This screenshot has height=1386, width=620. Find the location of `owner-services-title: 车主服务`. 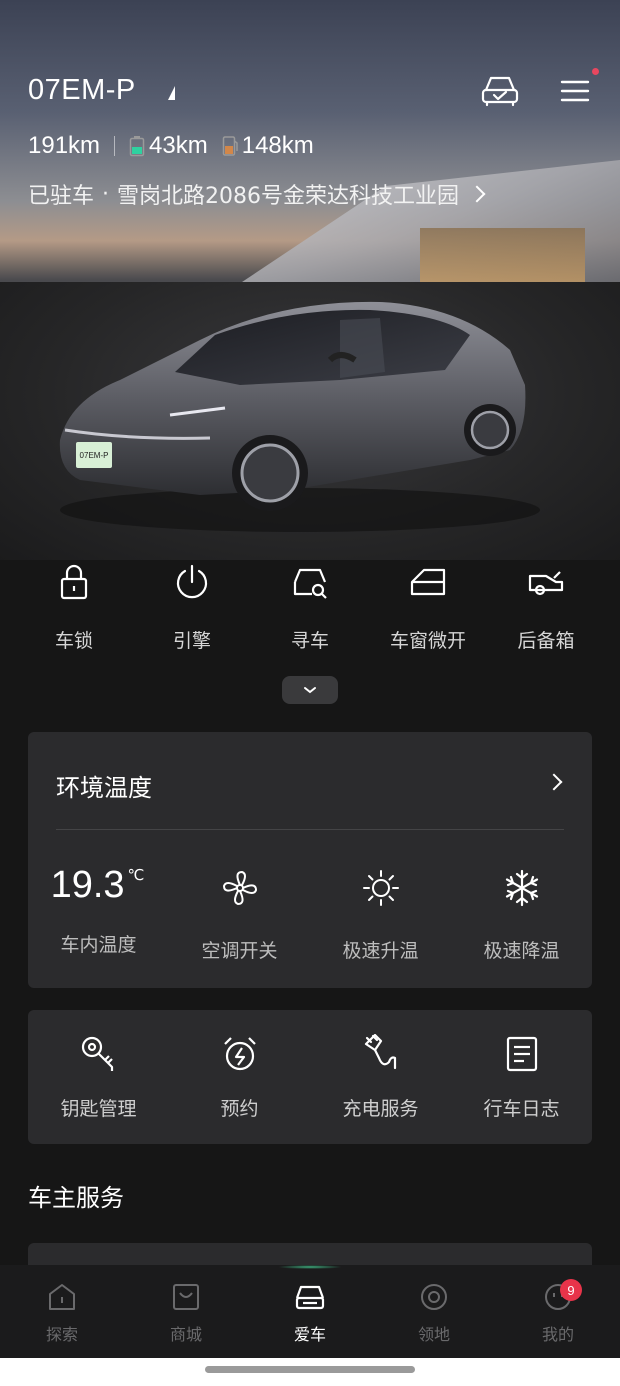

owner-services-title: 车主服务 is located at coordinates (76, 1198).